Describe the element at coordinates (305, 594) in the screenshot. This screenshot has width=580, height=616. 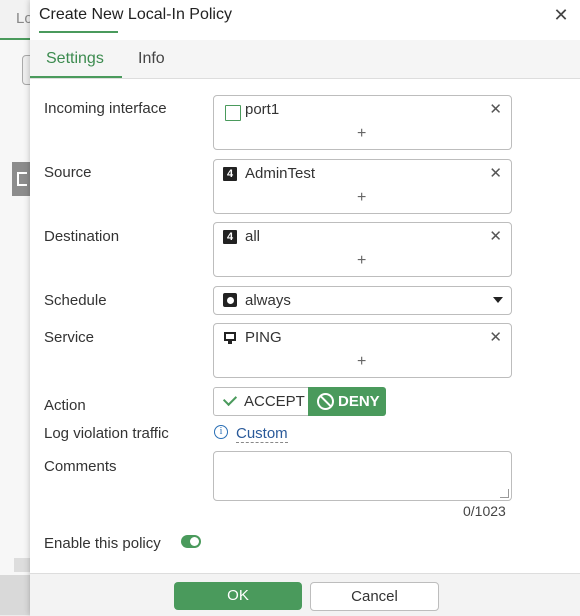
I see `dialog-footer: OK Cancel` at that location.